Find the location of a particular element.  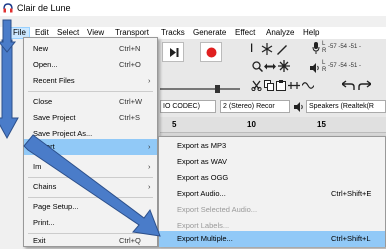

file-menu-open: Open... Ctrl+O is located at coordinates (90, 65).